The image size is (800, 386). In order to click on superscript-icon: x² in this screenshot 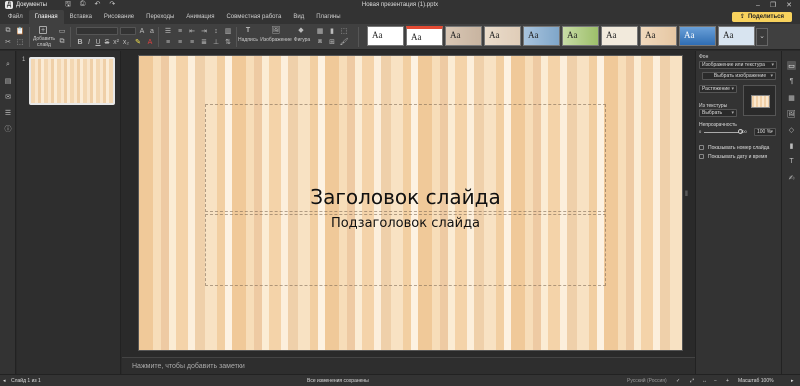, I will do `click(116, 42)`.